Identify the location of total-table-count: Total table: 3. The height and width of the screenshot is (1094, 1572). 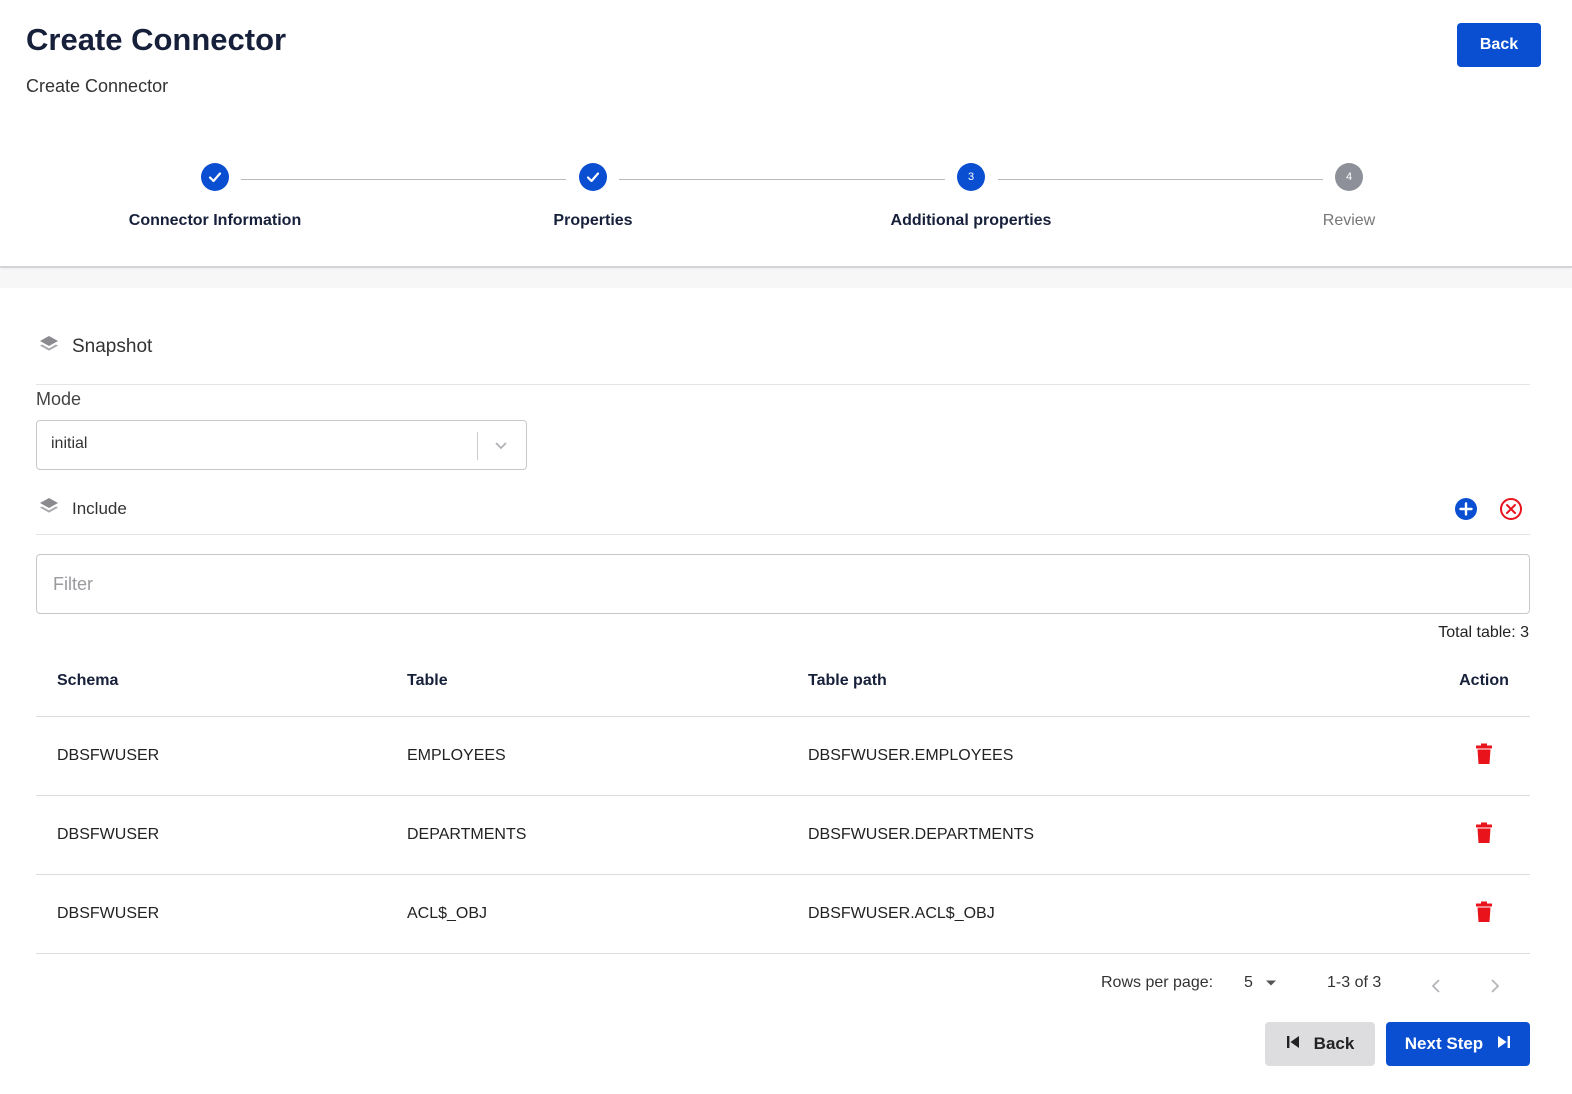
(1483, 632).